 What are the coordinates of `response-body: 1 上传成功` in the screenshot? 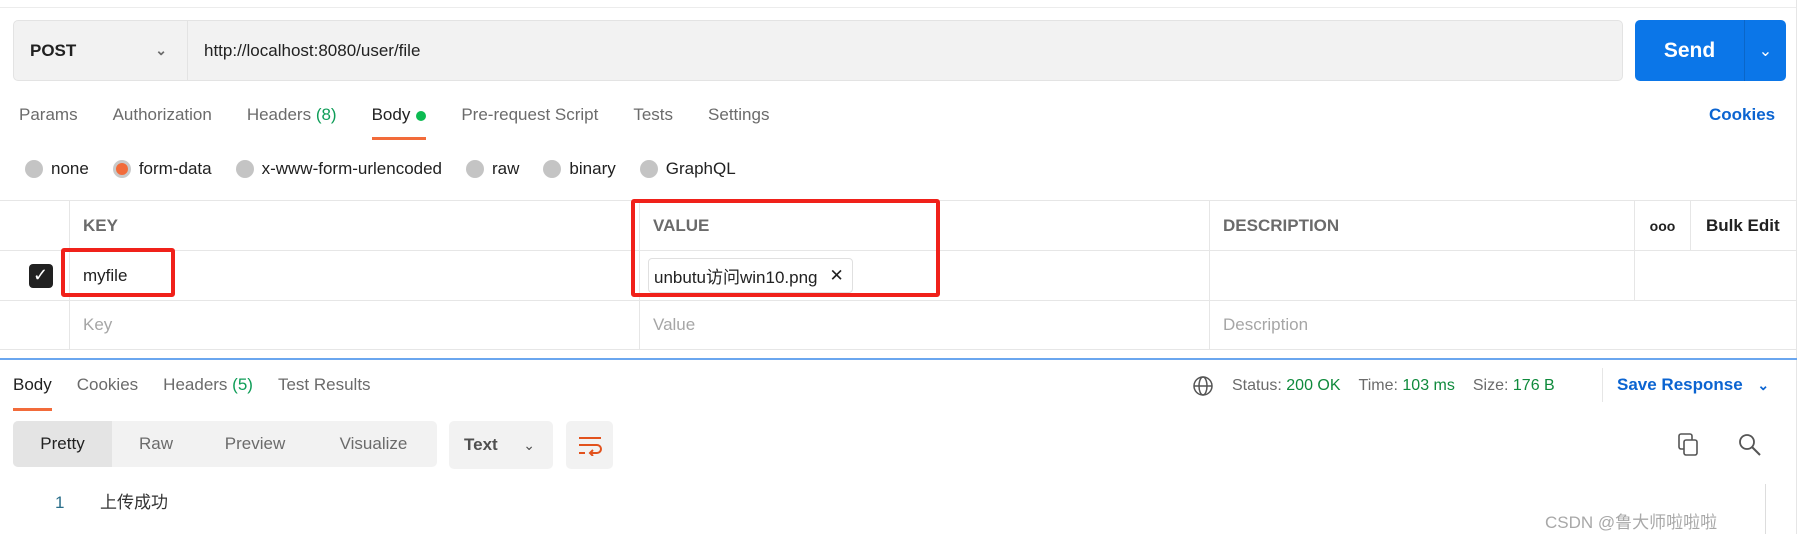 It's located at (111, 500).